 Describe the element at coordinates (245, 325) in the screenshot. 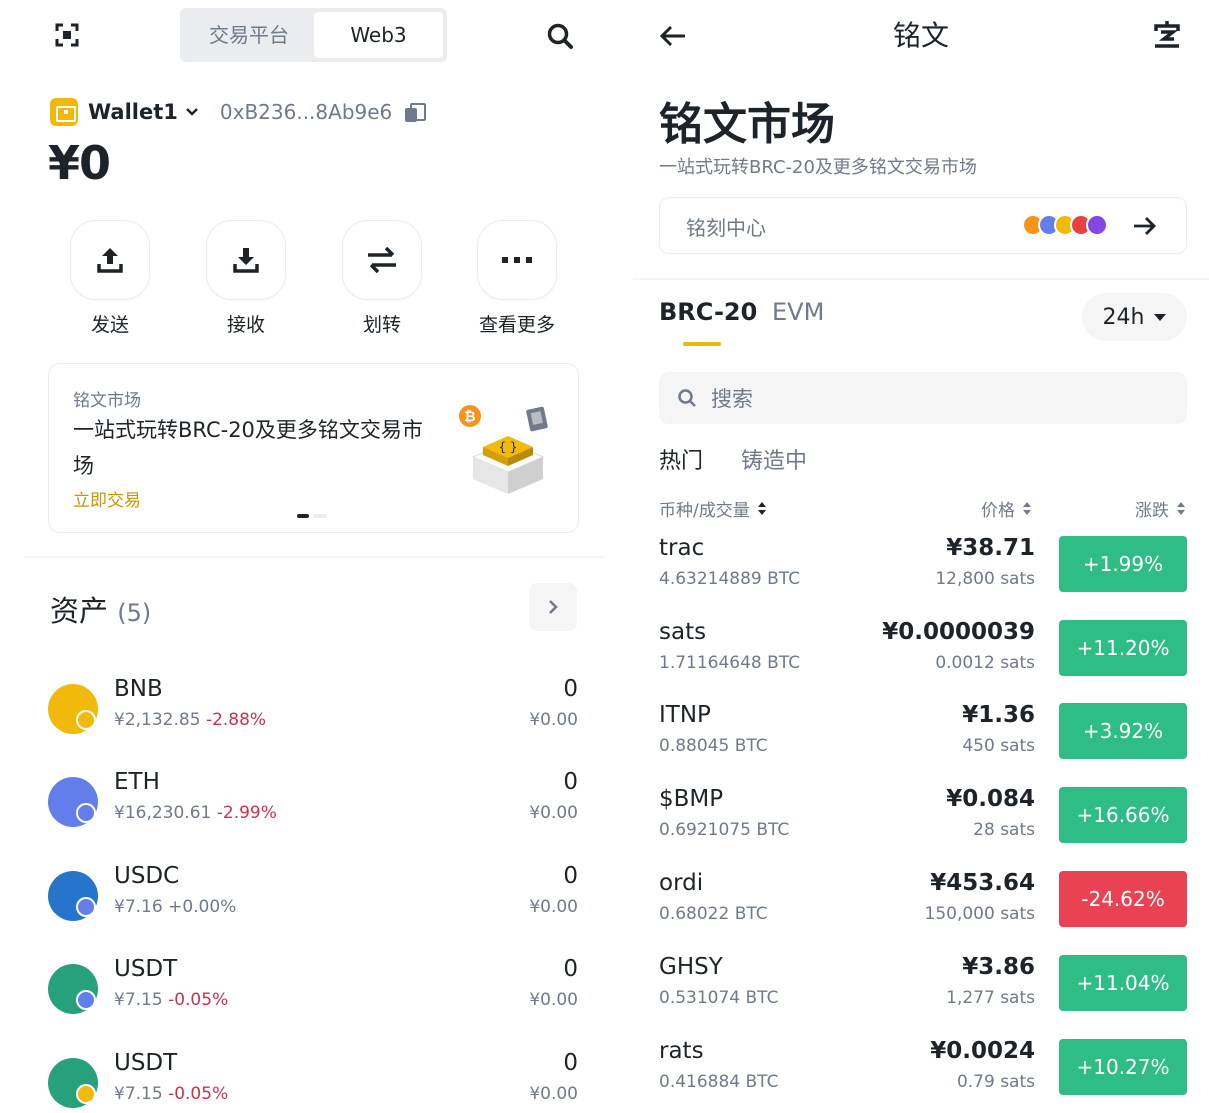

I see `receive-label: 接收` at that location.